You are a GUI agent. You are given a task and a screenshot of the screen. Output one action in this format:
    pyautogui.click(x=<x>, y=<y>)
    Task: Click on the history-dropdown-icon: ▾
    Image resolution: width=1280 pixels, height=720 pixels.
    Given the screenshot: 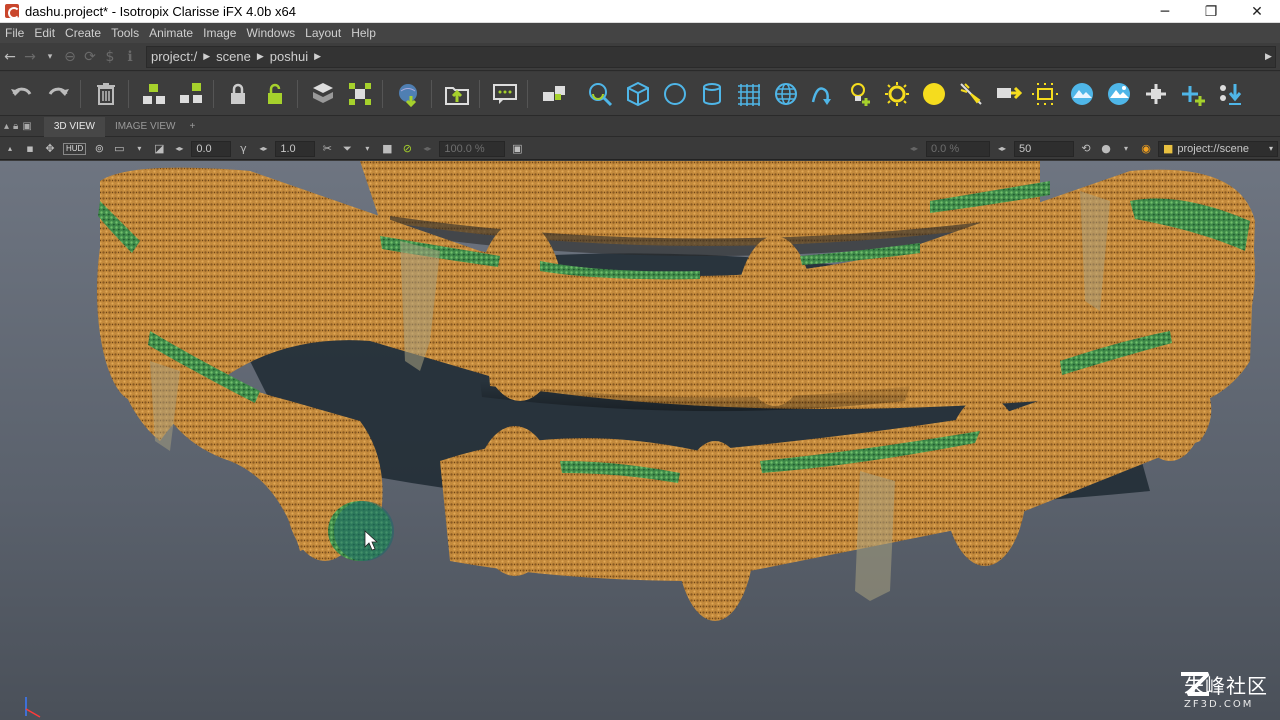 What is the action you would take?
    pyautogui.click(x=50, y=57)
    